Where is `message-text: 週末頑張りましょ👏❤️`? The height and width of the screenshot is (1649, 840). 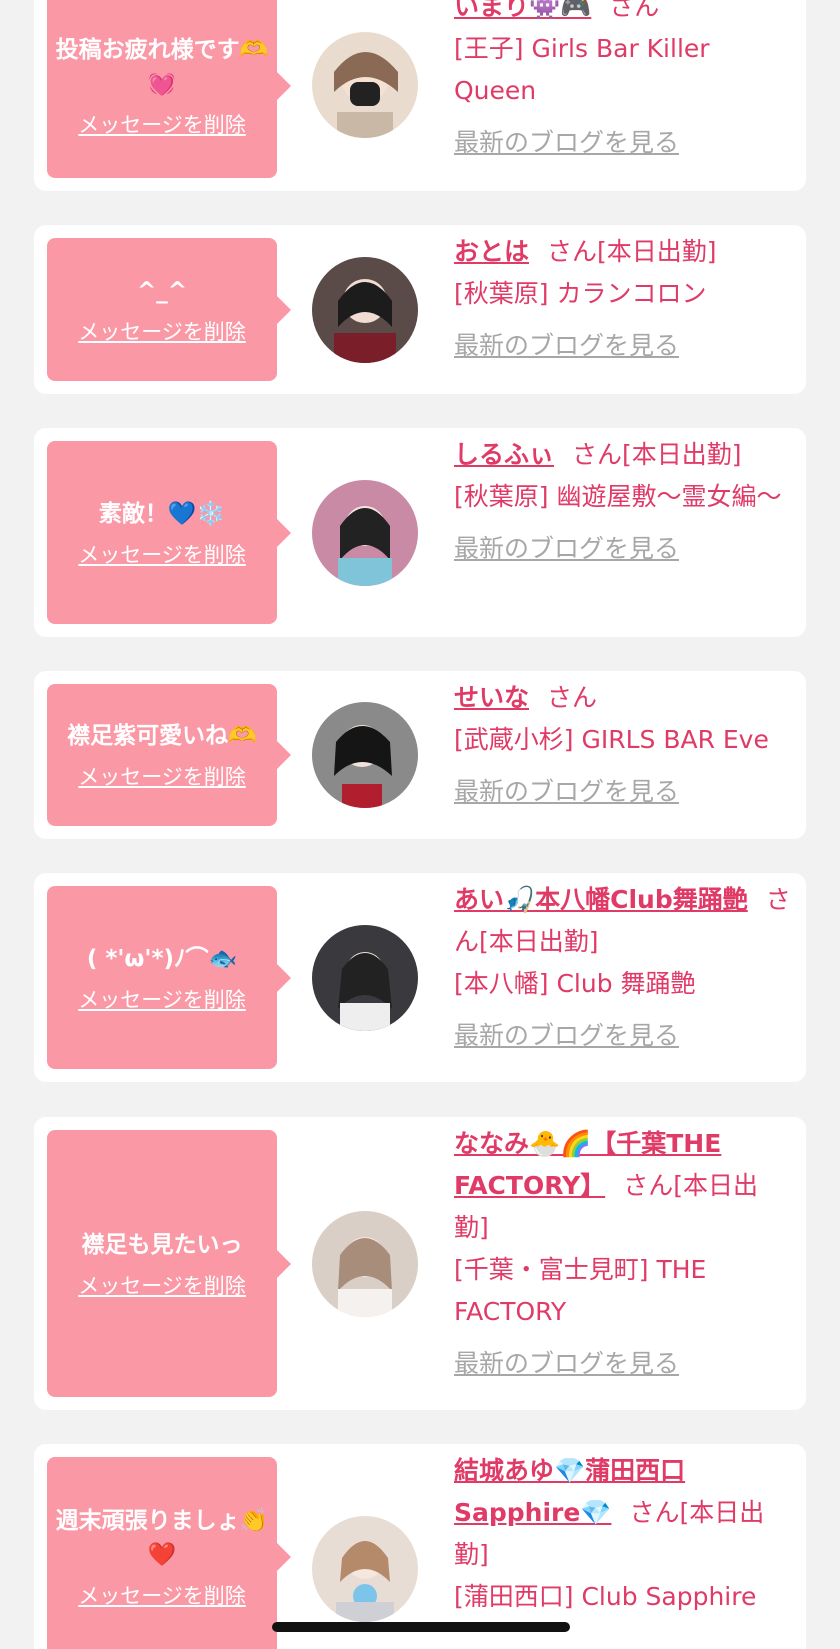
message-text: 週末頑張りましょ👏❤️ is located at coordinates (162, 1538).